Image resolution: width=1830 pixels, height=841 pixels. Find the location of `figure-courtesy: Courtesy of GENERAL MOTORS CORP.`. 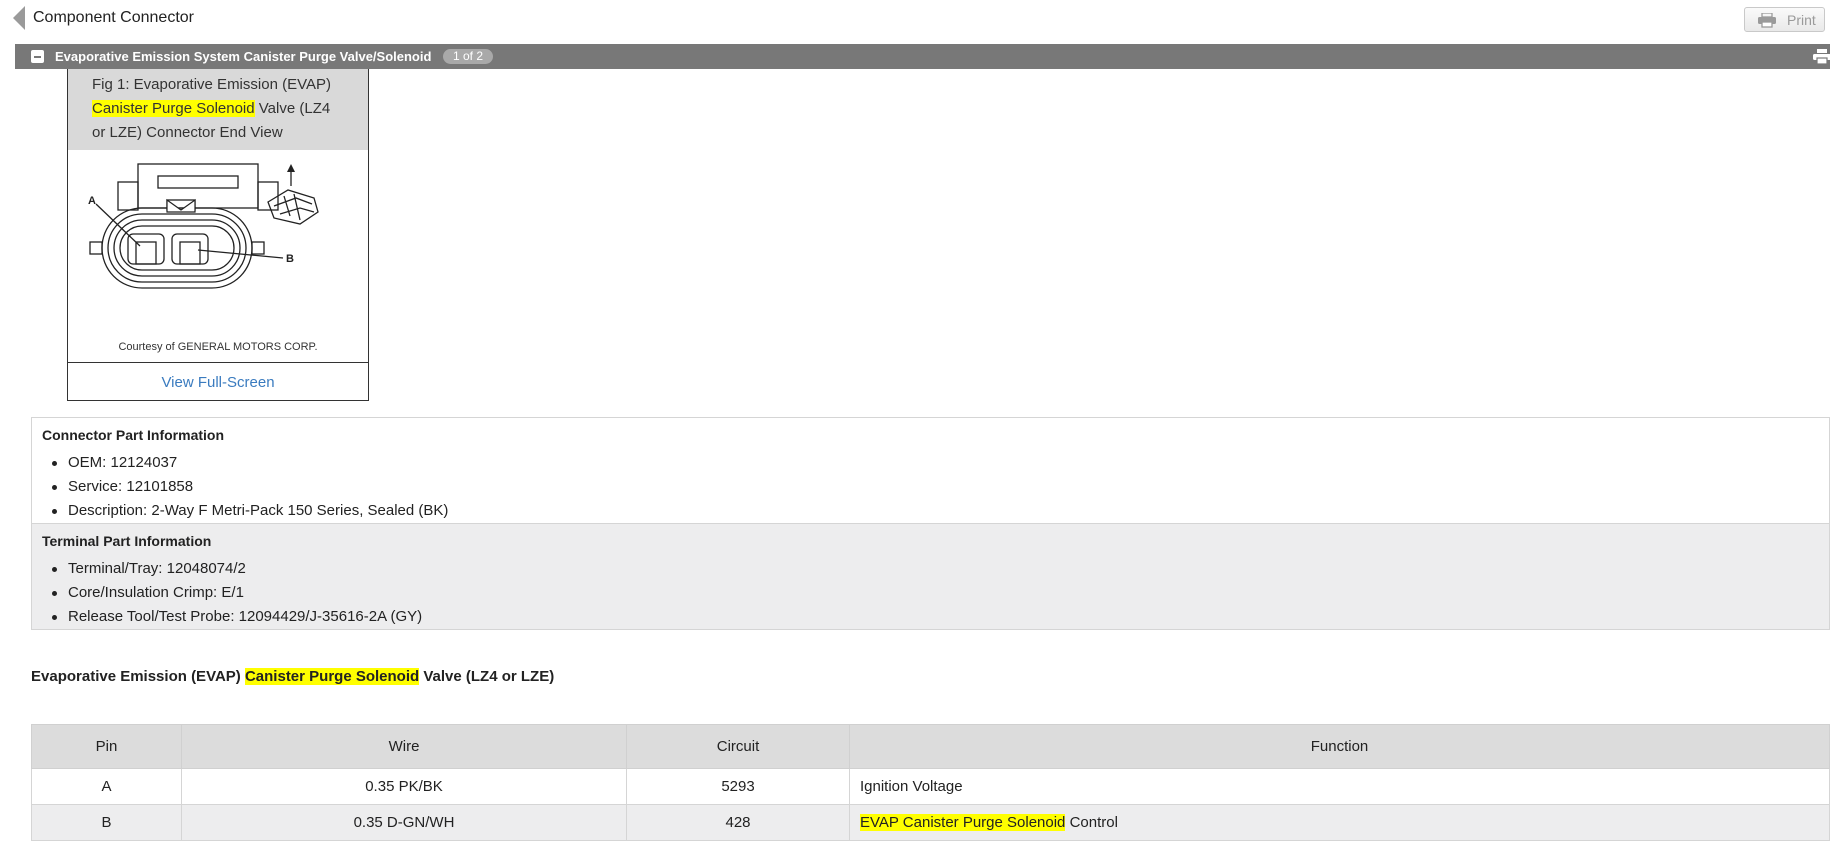

figure-courtesy: Courtesy of GENERAL MOTORS CORP. is located at coordinates (218, 347).